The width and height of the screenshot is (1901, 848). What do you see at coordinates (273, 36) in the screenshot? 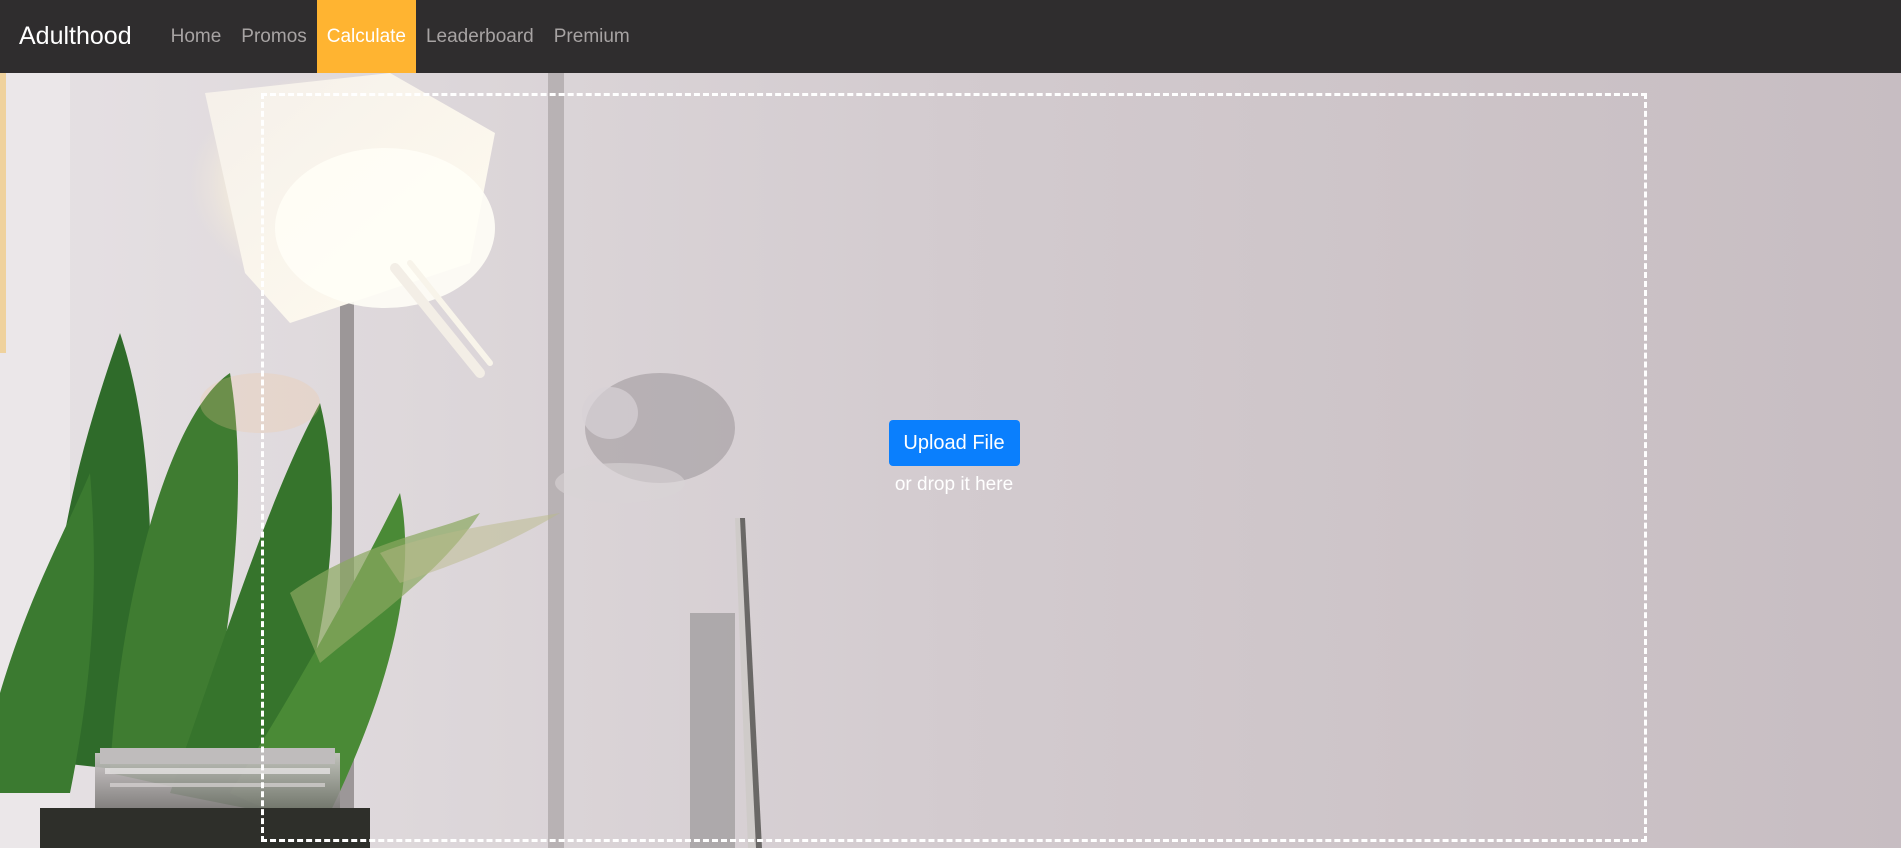
I see `nav-promos: Promos` at bounding box center [273, 36].